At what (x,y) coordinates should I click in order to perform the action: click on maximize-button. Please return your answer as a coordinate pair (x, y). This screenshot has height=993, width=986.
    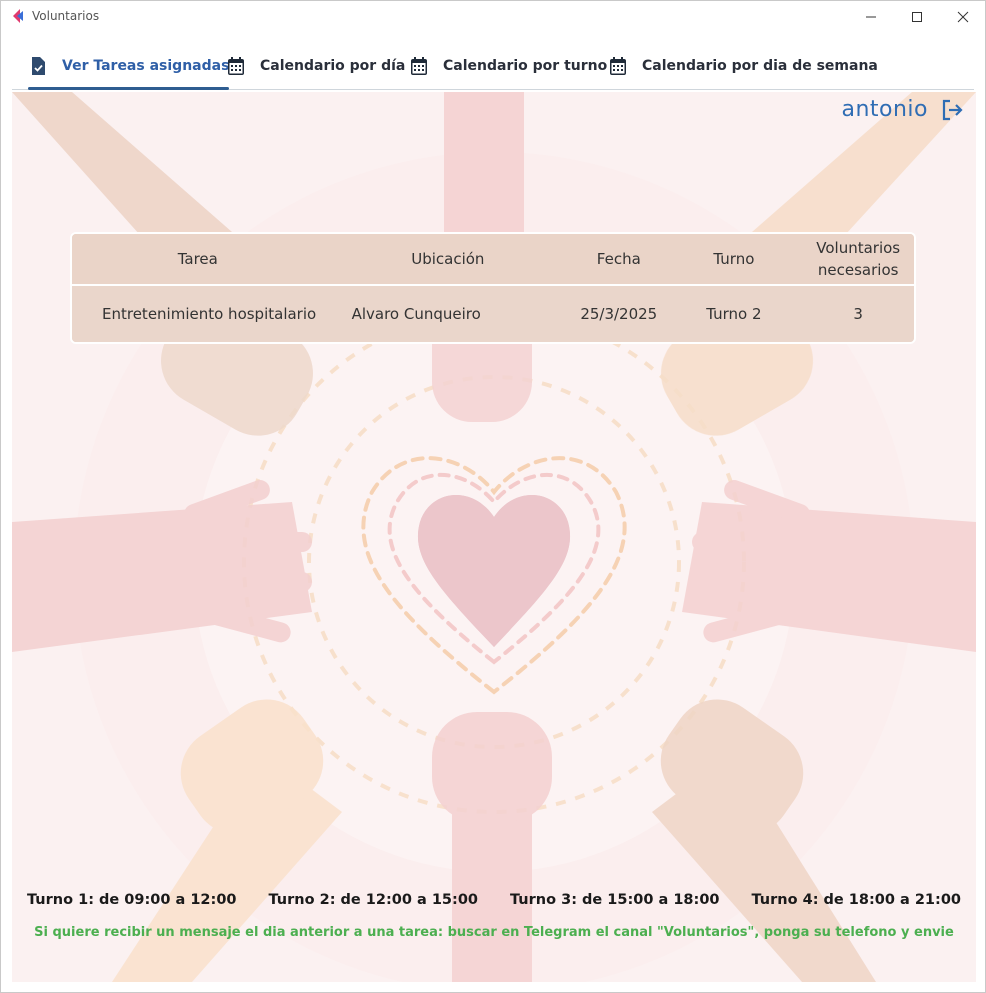
    Looking at the image, I should click on (917, 16).